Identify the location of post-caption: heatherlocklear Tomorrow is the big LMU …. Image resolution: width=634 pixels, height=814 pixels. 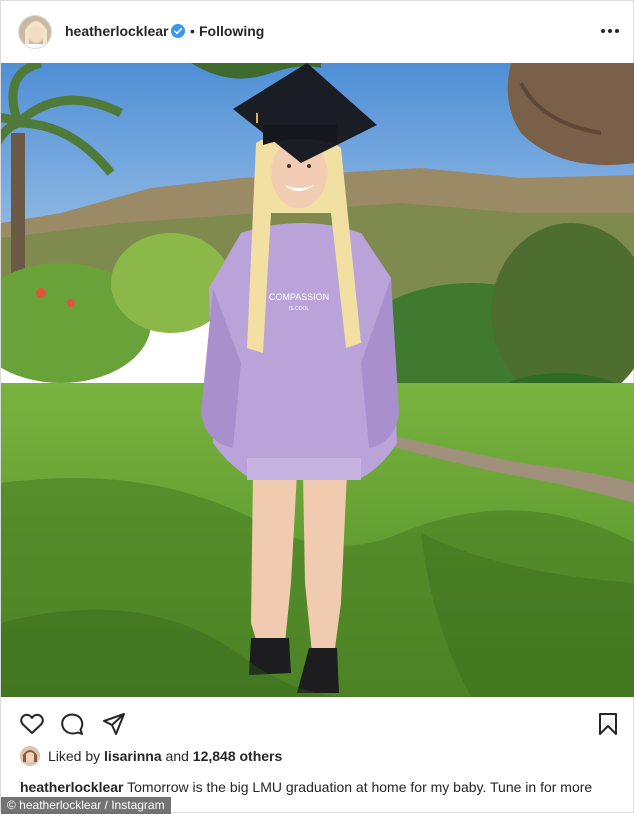
(320, 787).